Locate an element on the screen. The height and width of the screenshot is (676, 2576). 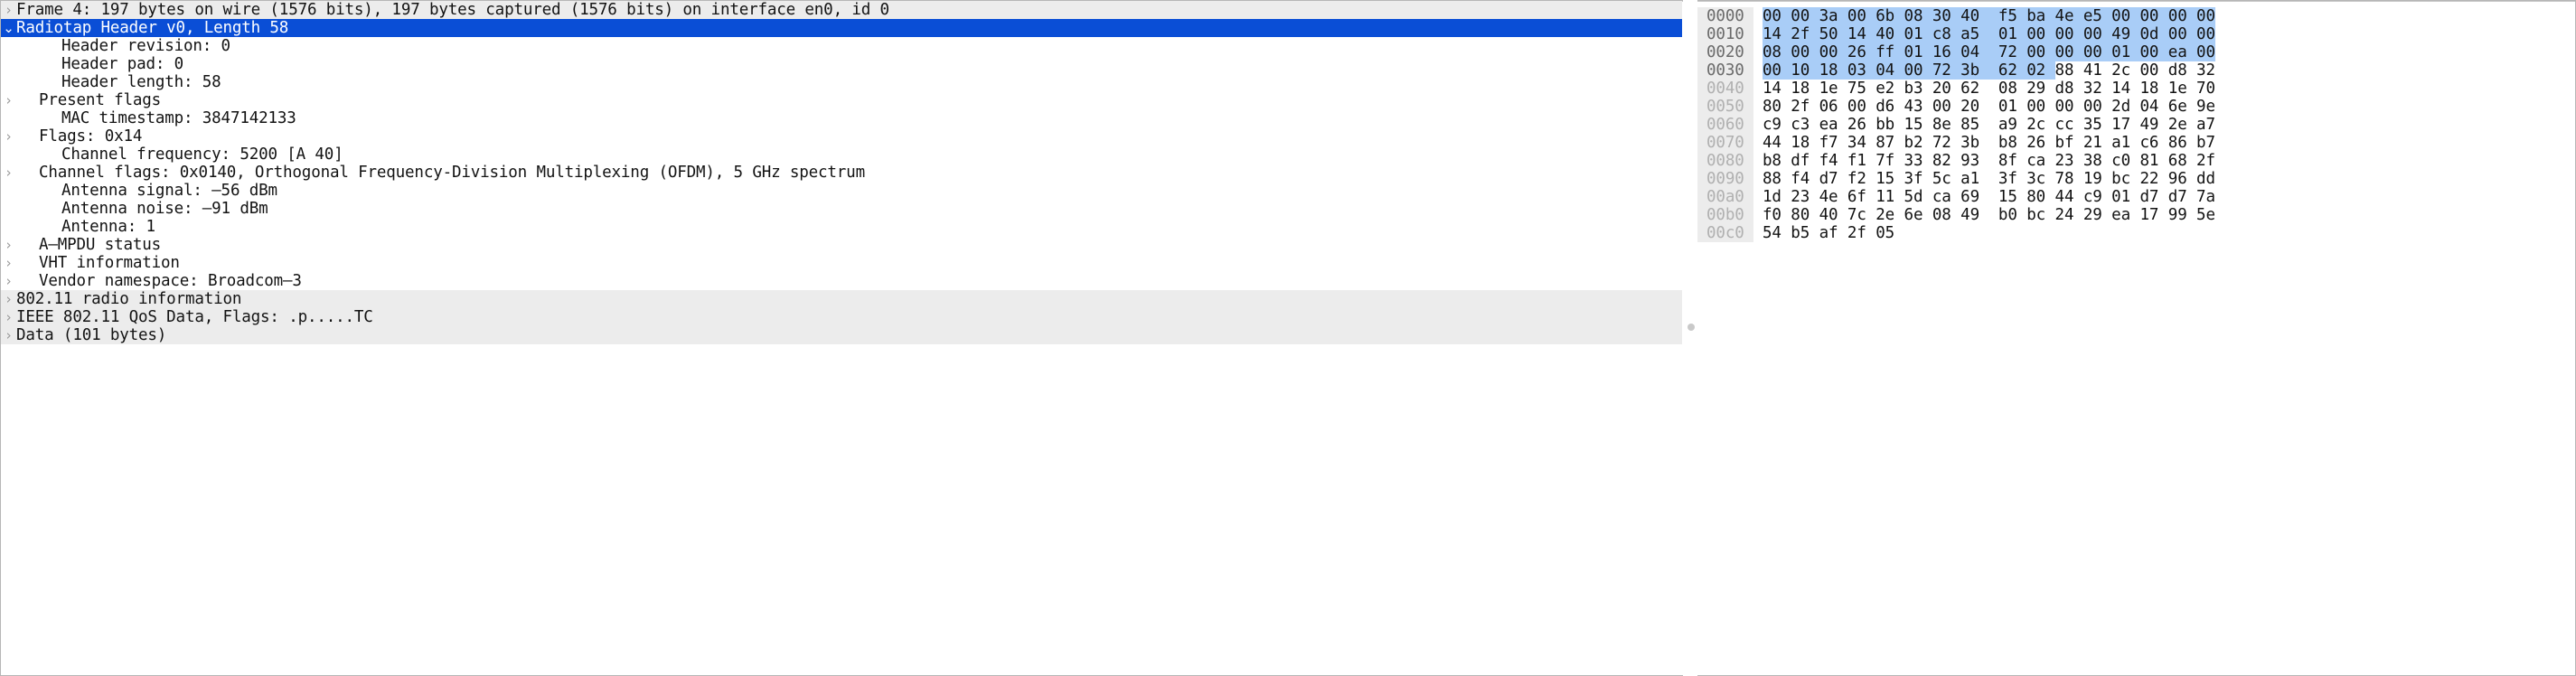
hex-offset: 00a0 is located at coordinates (1725, 197).